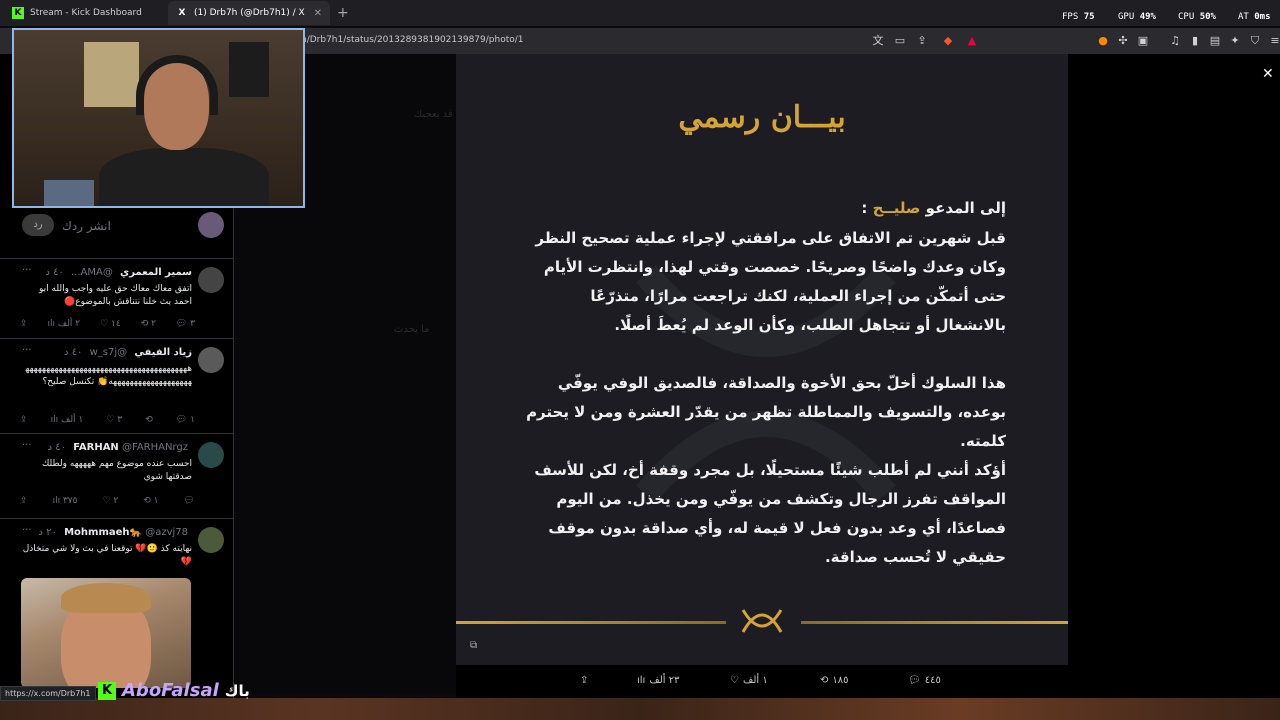 The height and width of the screenshot is (720, 1280). What do you see at coordinates (65, 501) in the screenshot?
I see `views-count: ılı ٣٧٥` at bounding box center [65, 501].